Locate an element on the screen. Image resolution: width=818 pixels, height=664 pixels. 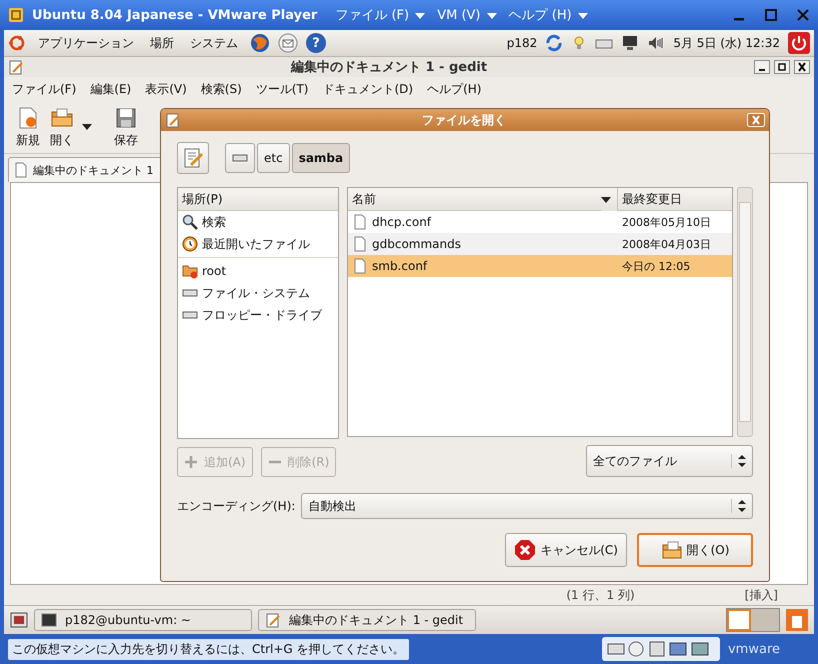
file-row: dhcp.conf 2008年05月10日 is located at coordinates (540, 222).